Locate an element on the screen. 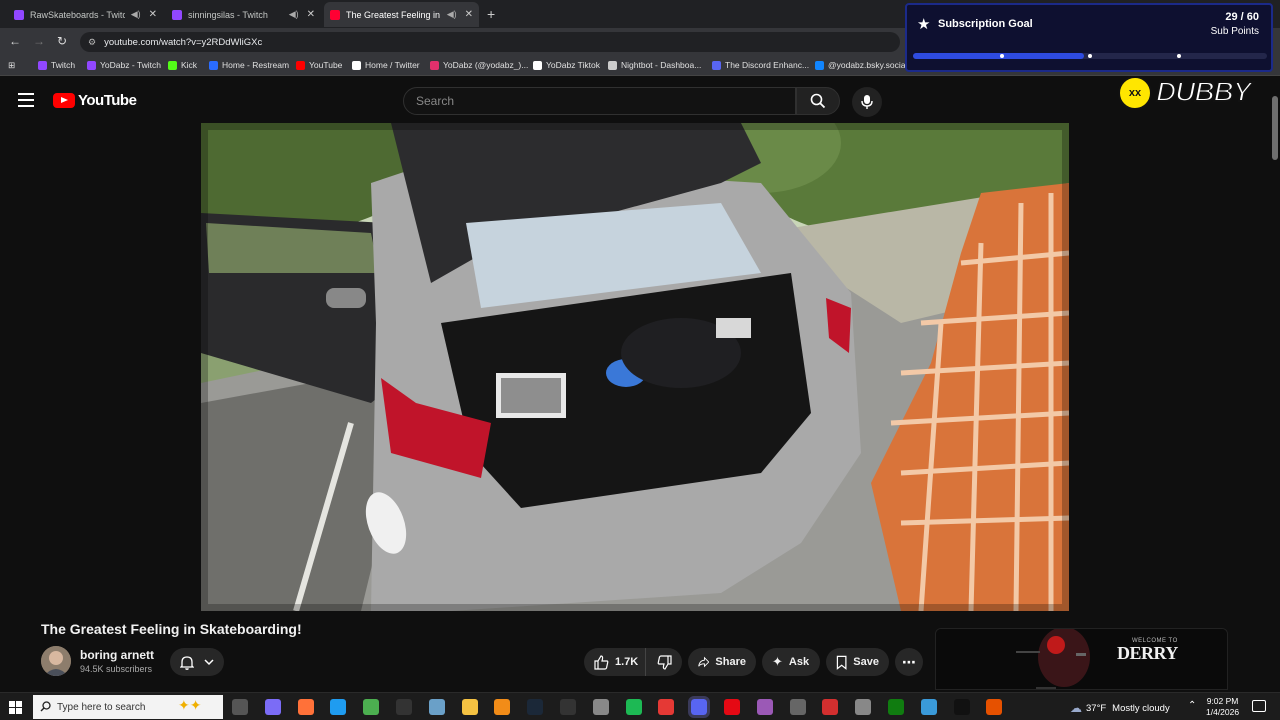  like-button: 1.7K is located at coordinates (615, 662).